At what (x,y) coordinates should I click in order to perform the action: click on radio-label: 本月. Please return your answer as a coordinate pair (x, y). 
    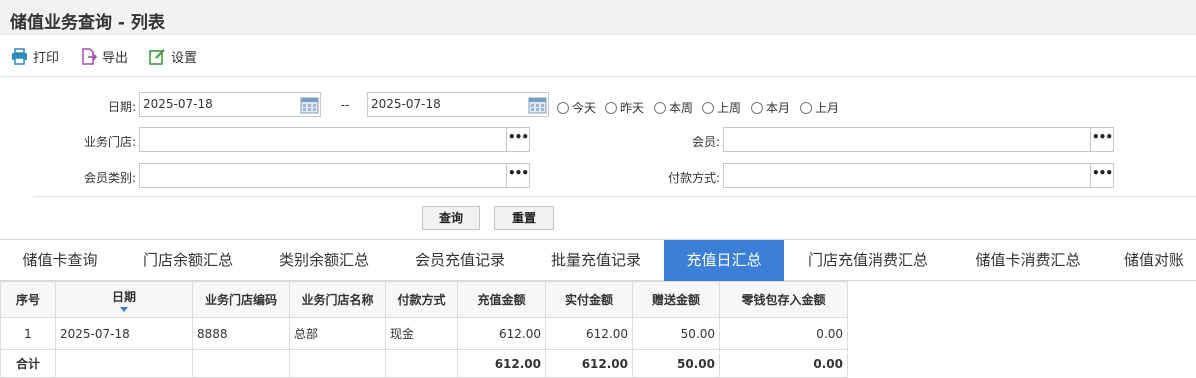
    Looking at the image, I should click on (778, 108).